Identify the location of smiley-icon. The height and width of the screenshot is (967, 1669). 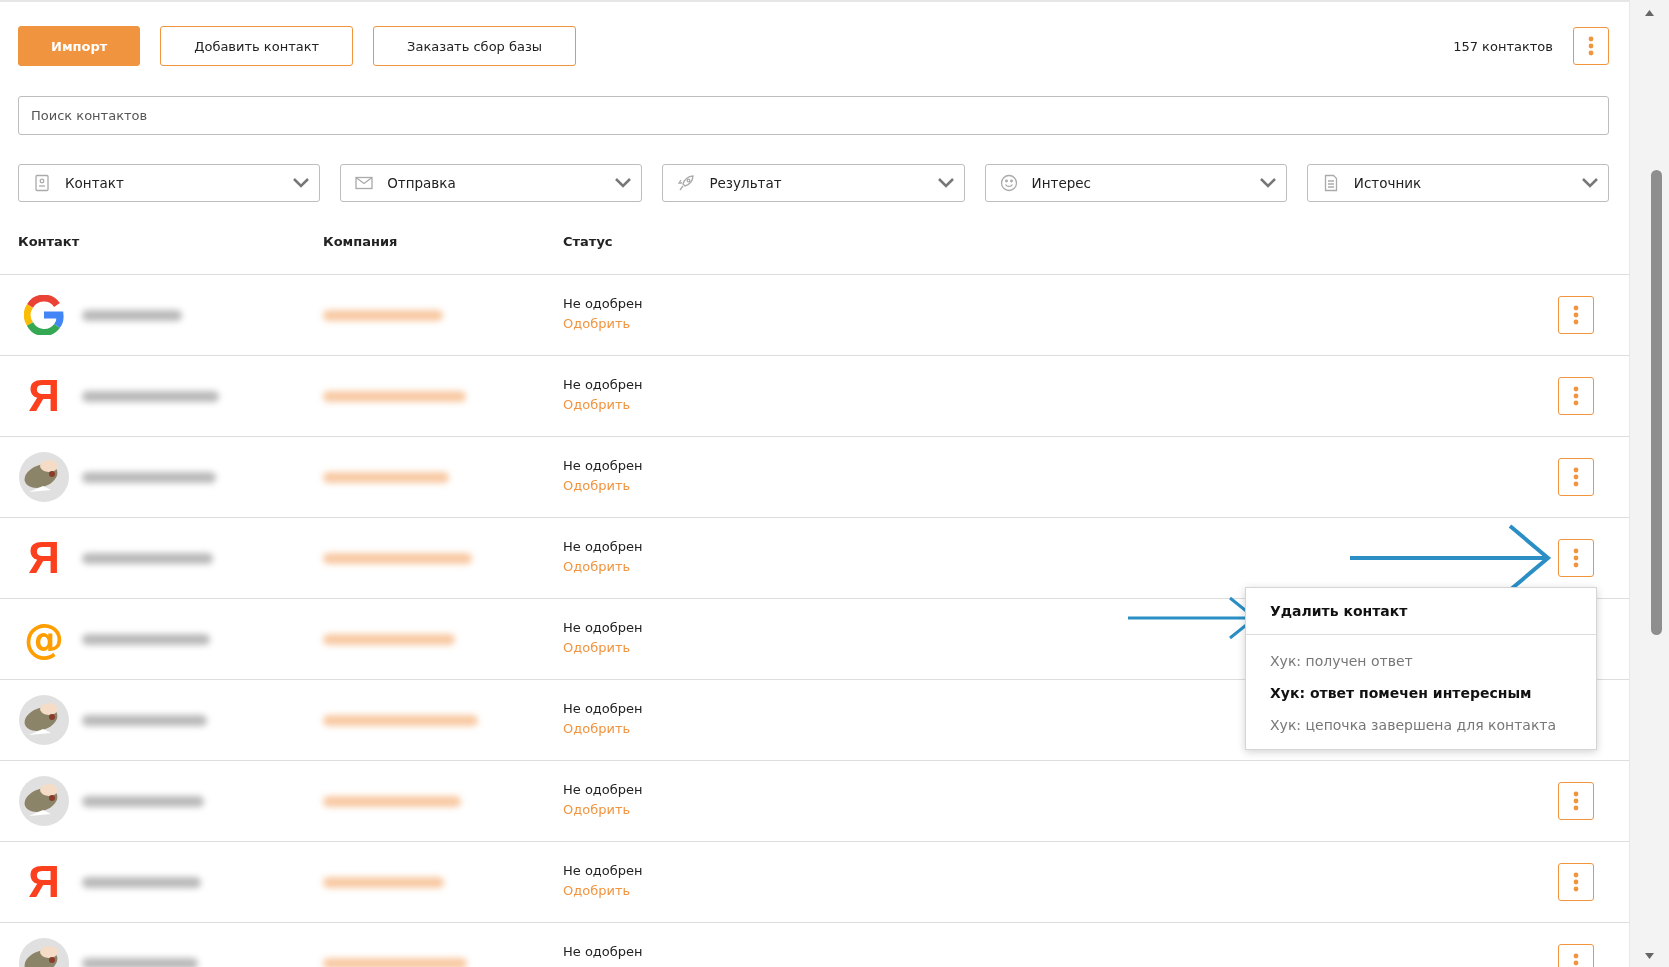
(1008, 183).